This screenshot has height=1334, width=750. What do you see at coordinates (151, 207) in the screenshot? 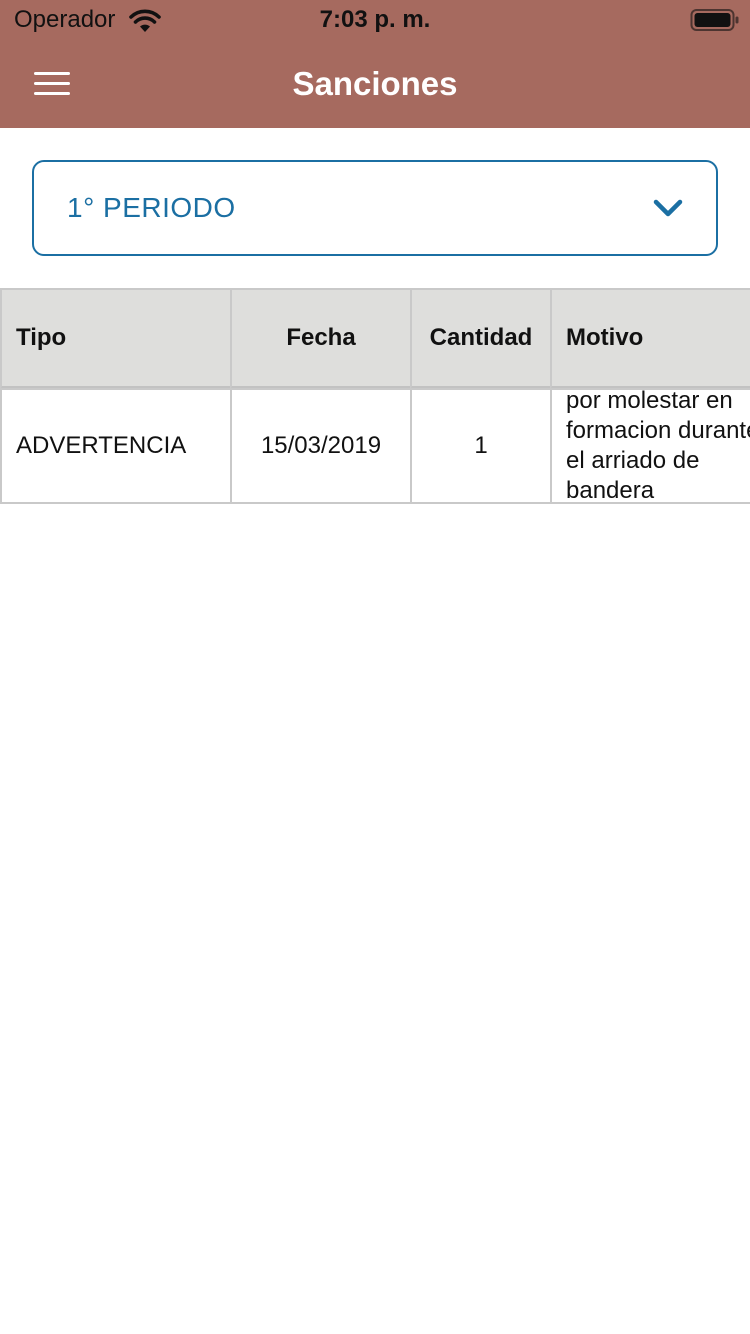
I see `period-select-value: 1° PERIODO` at bounding box center [151, 207].